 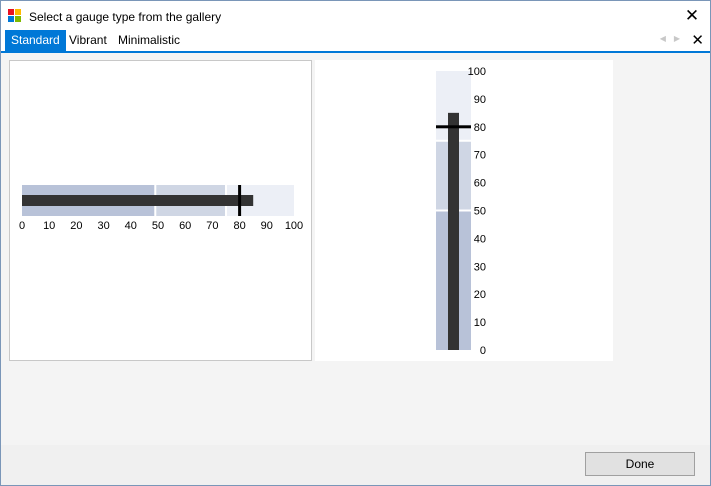 What do you see at coordinates (461, 211) in the screenshot?
I see `vertical-bullet-gauge: 0 10 20 30 40 50 60 70 80 90 100` at bounding box center [461, 211].